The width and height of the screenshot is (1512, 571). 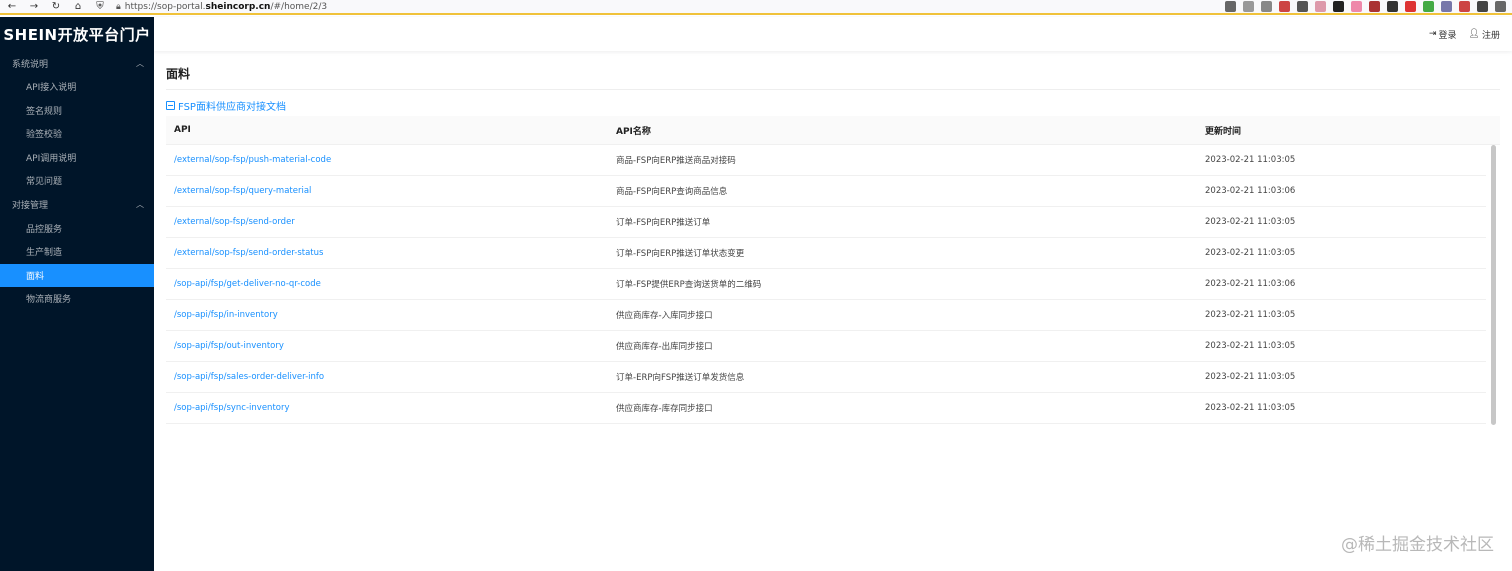 I want to click on sidebar-item-fabric: 面料, so click(x=77, y=275).